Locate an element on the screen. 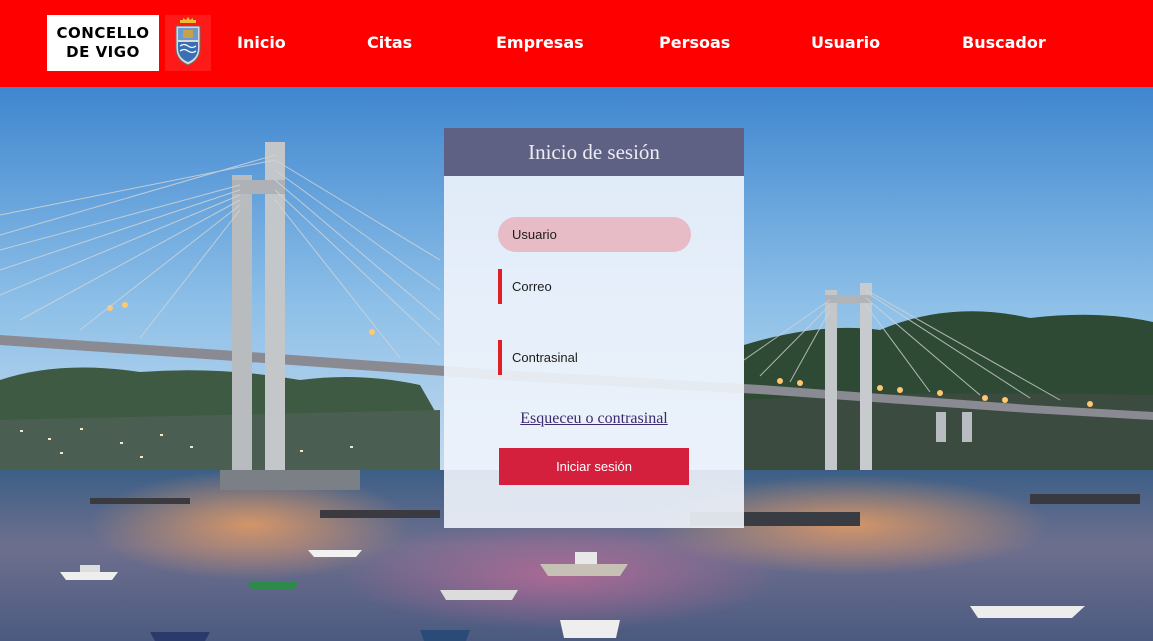  concello-de-vigo-logo: CONCELLO DE VIGO is located at coordinates (105, 43).